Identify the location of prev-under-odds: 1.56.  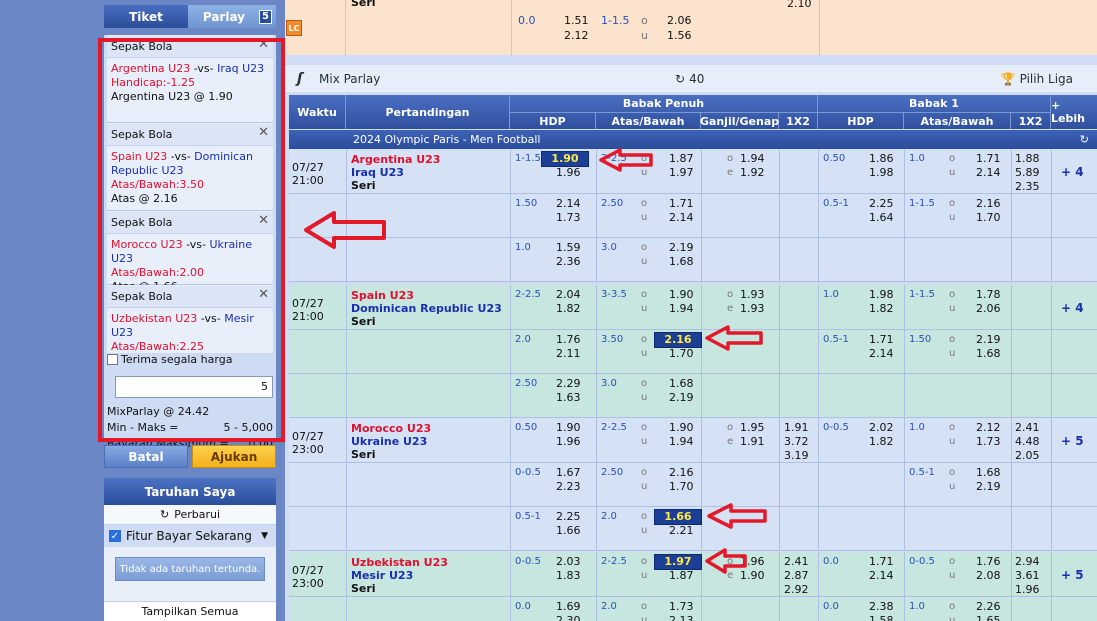
(679, 35).